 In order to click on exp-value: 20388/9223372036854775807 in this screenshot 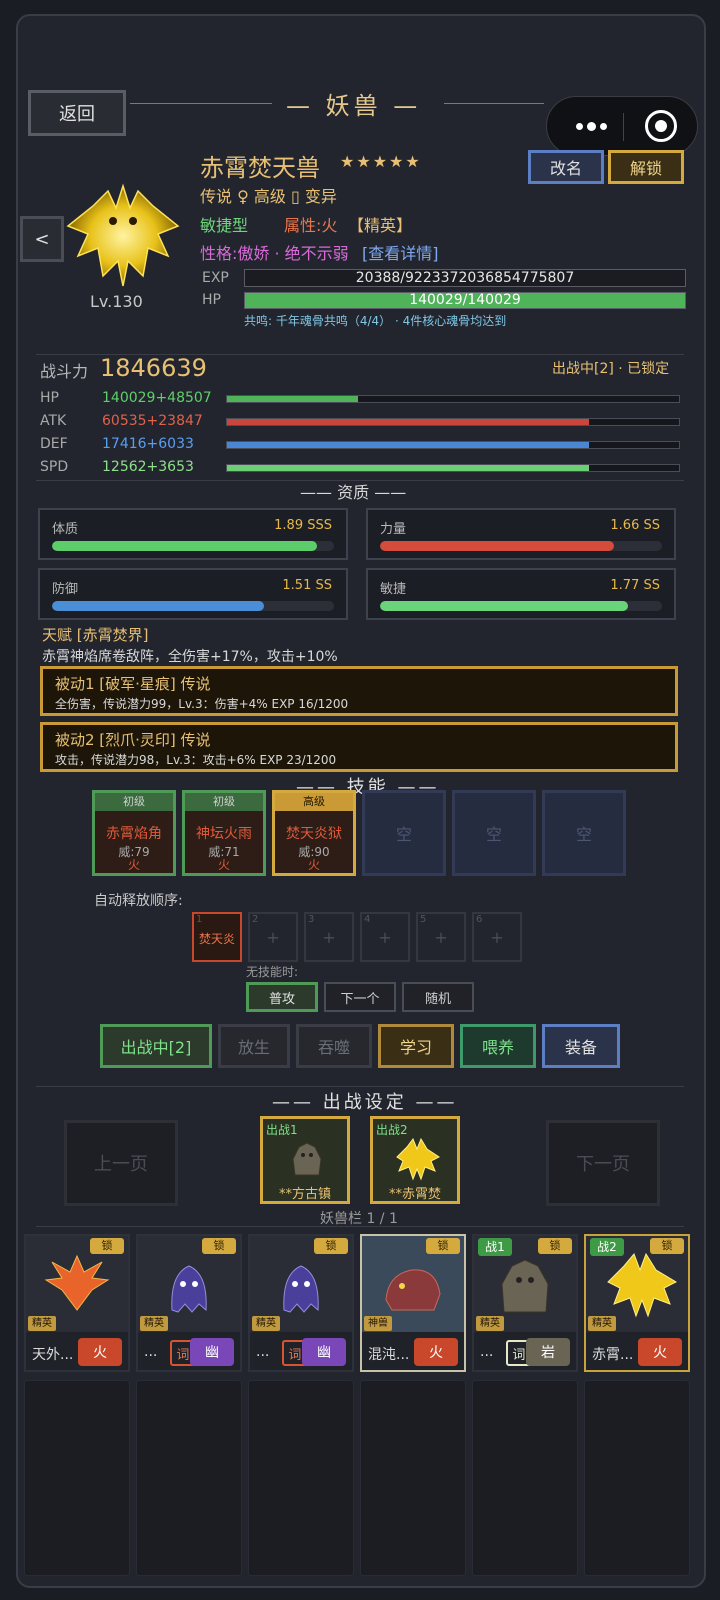, I will do `click(465, 278)`.